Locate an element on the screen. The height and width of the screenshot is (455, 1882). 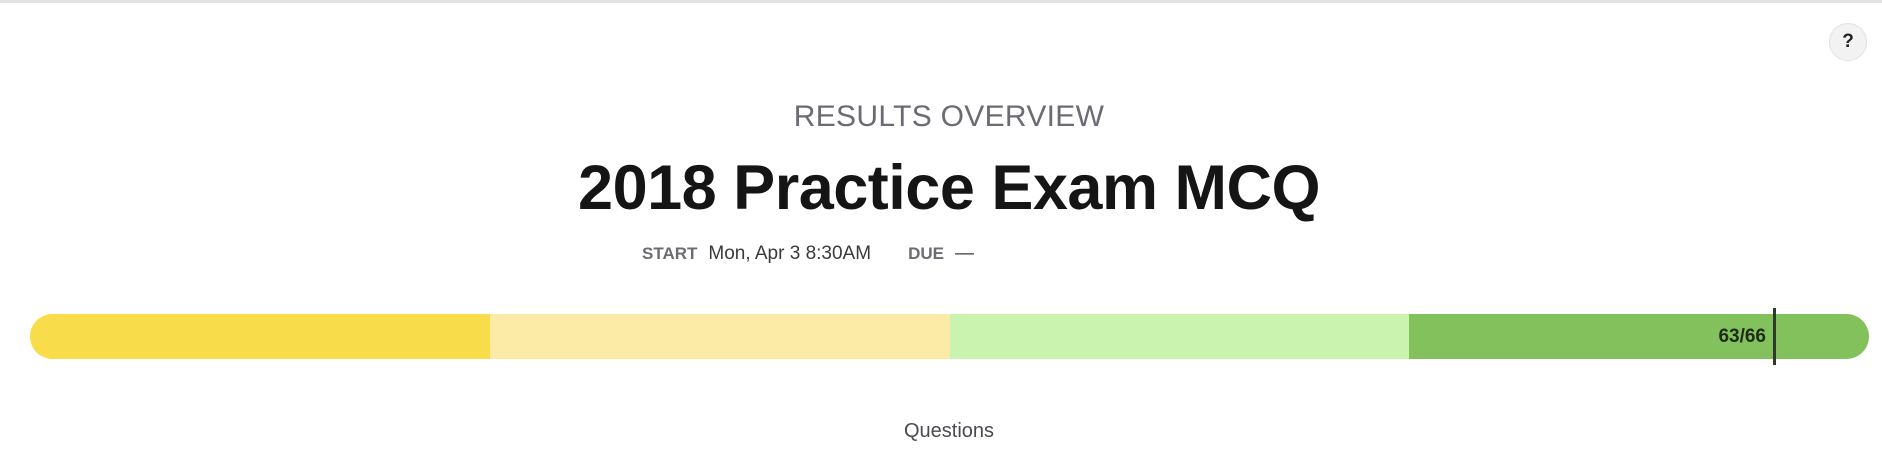
score-progress-bar is located at coordinates (949, 336).